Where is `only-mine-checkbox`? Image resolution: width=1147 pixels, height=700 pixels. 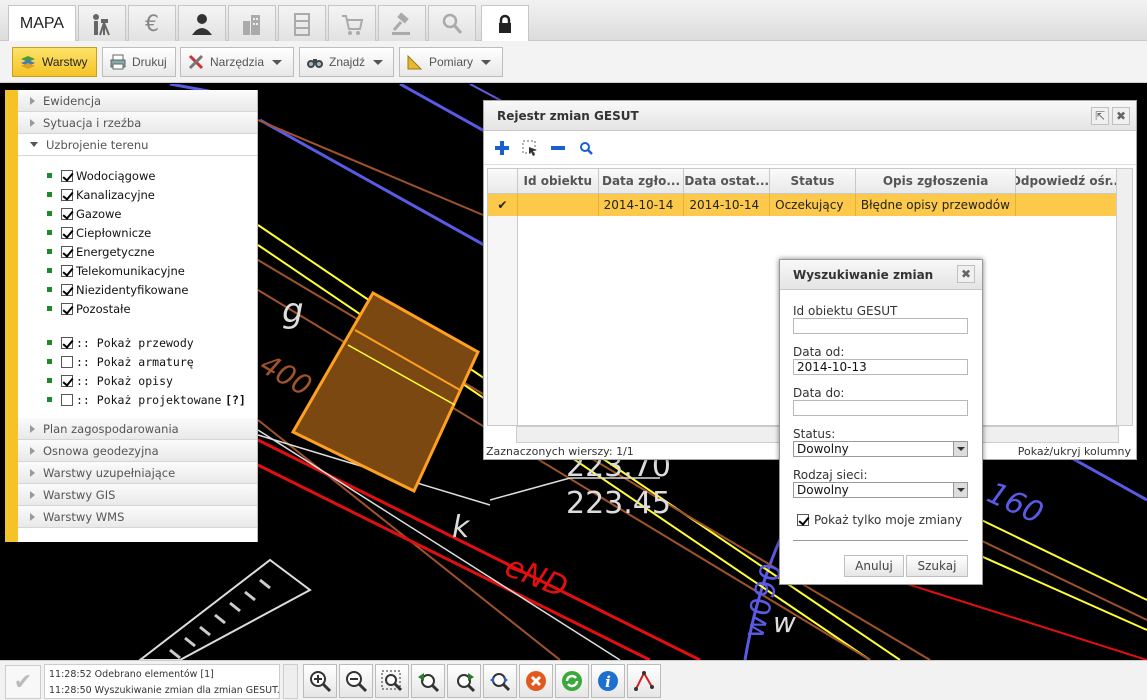 only-mine-checkbox is located at coordinates (803, 520).